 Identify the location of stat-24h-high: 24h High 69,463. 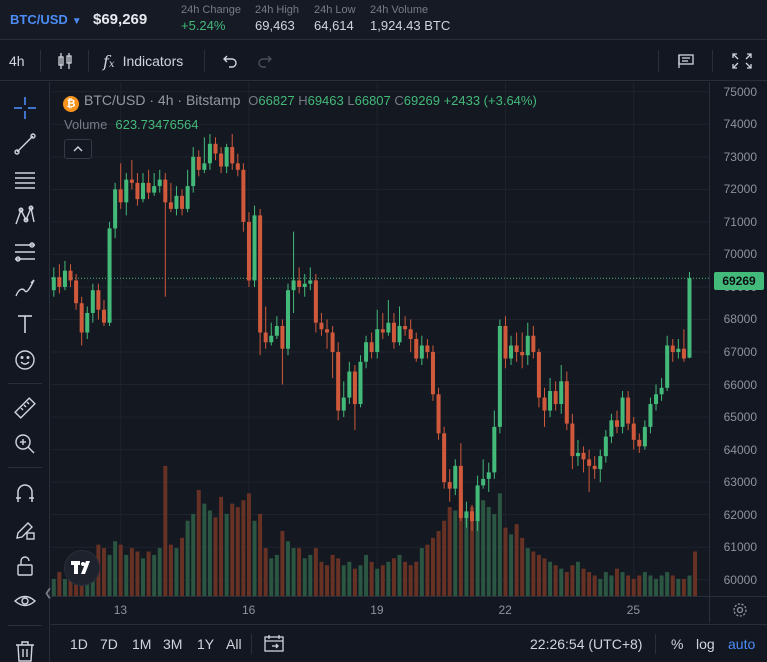
(277, 18).